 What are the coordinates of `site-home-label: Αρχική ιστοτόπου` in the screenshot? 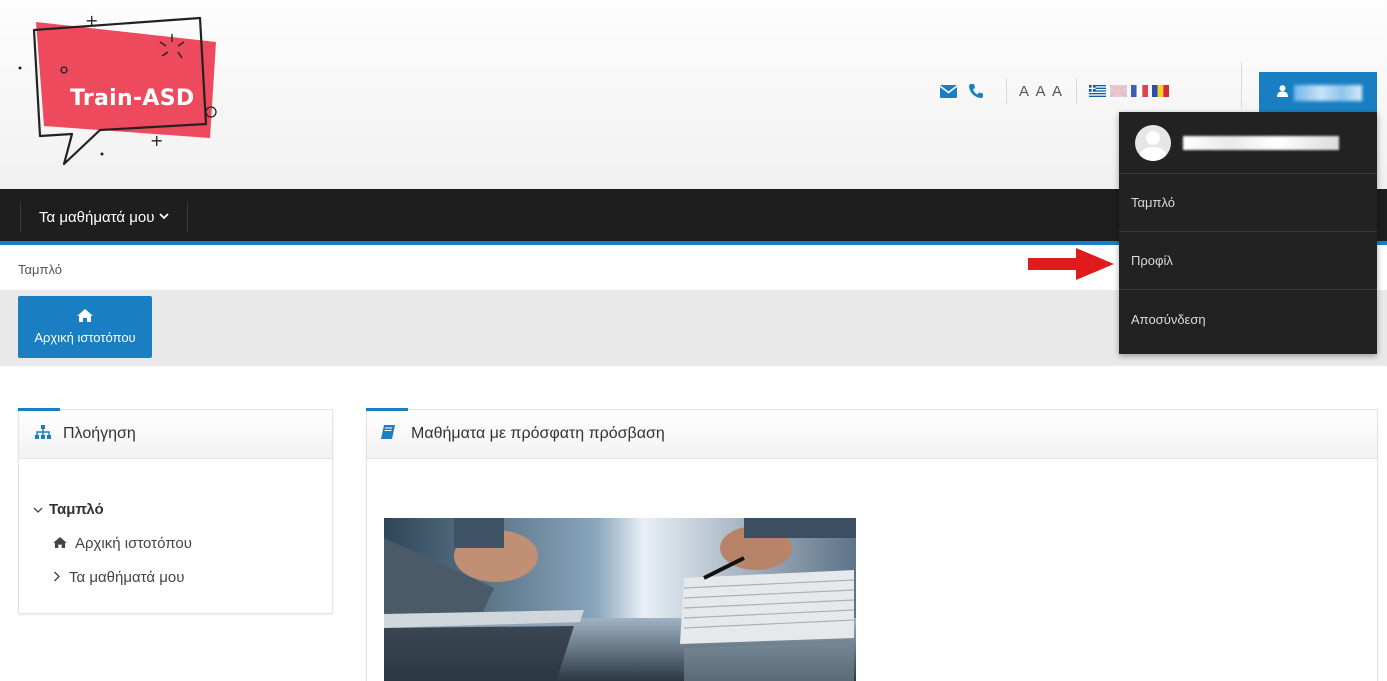 It's located at (85, 337).